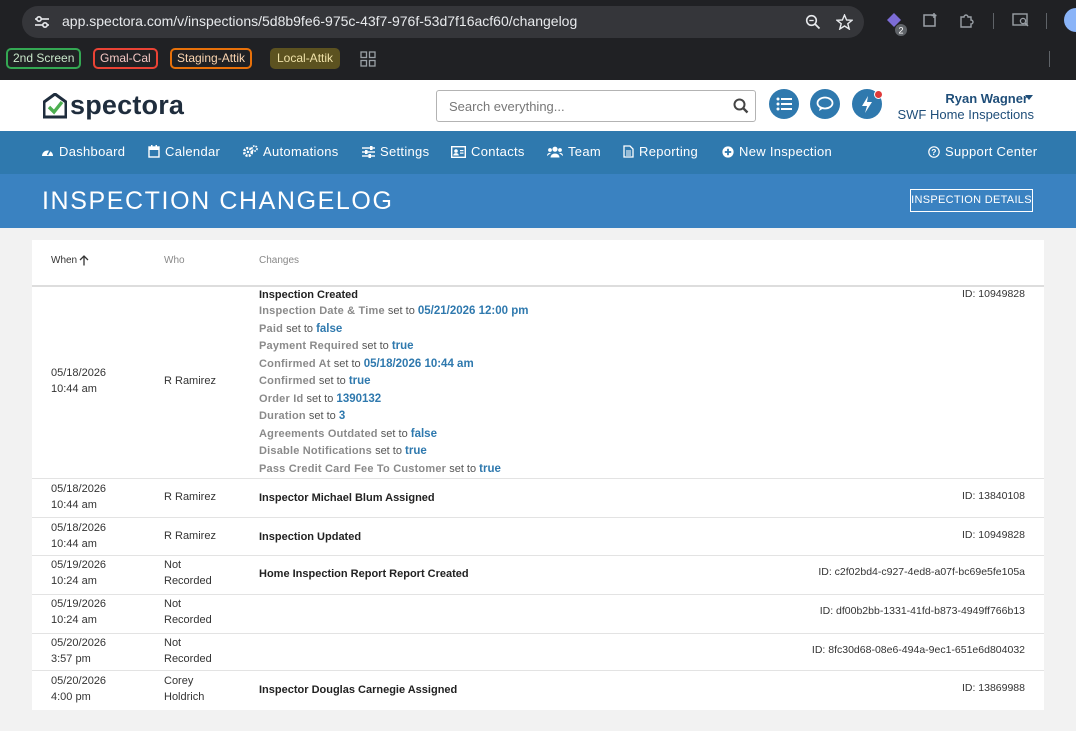 Image resolution: width=1076 pixels, height=731 pixels. I want to click on nav-support-center: ? Support Center, so click(982, 151).